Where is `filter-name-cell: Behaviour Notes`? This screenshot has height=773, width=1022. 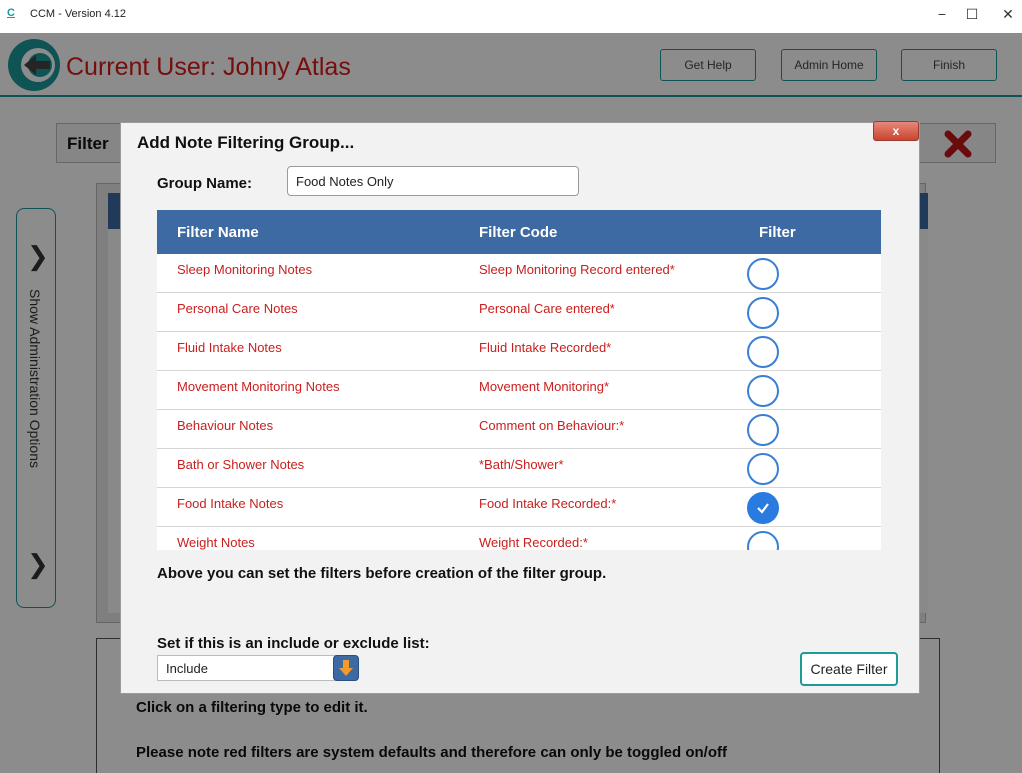 filter-name-cell: Behaviour Notes is located at coordinates (225, 425).